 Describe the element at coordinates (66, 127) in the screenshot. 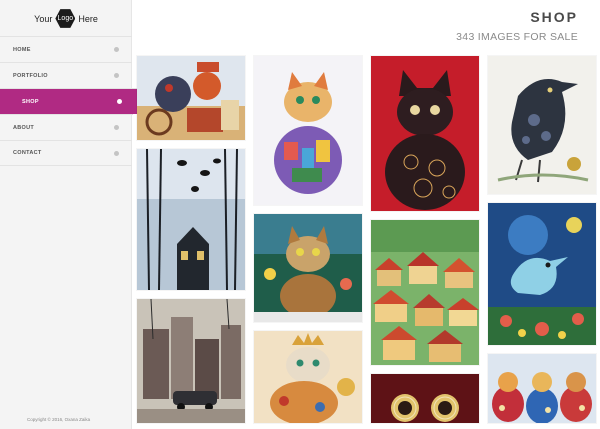

I see `nav-item-about: ABOUT` at that location.